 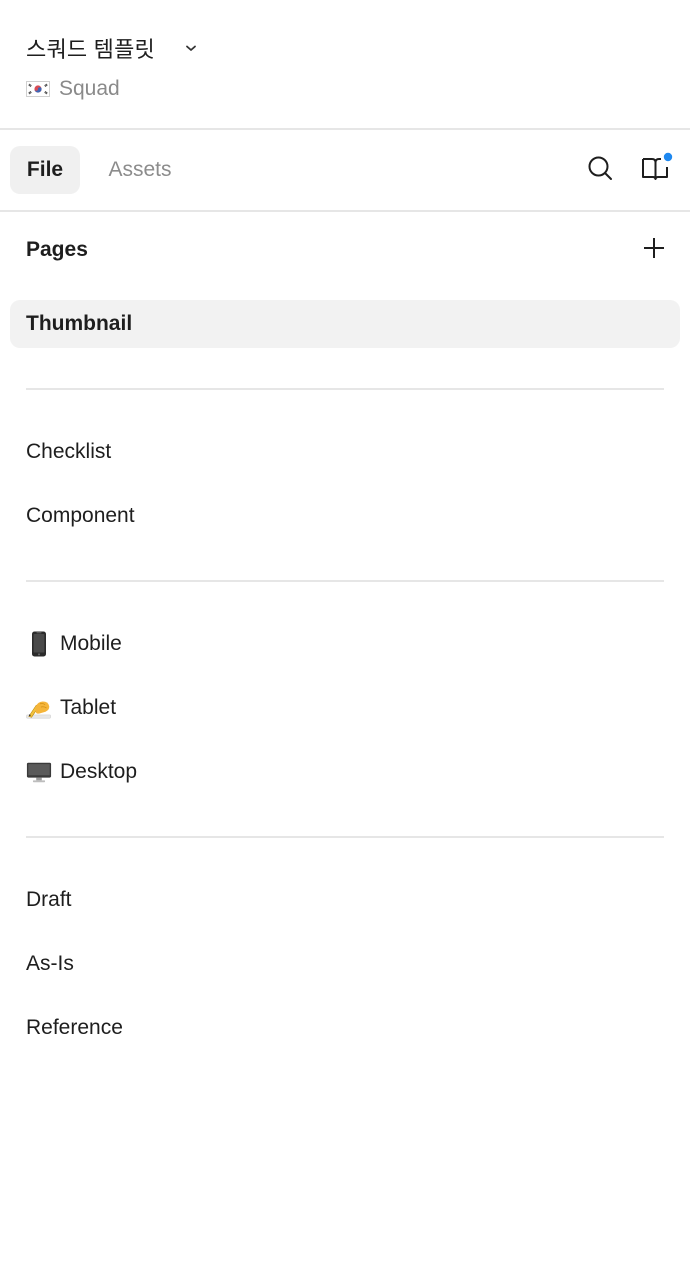 What do you see at coordinates (668, 156) in the screenshot?
I see `notification-dot` at bounding box center [668, 156].